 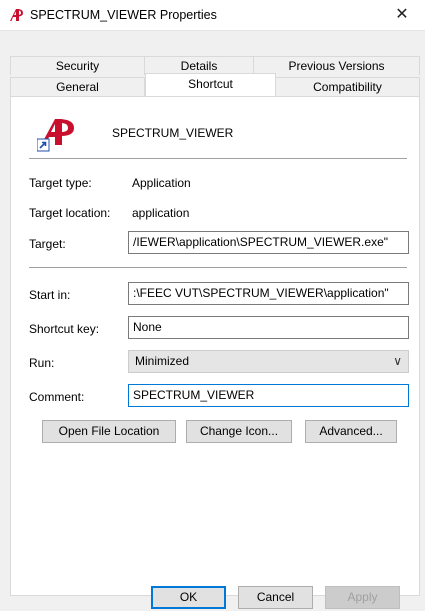 I want to click on run-label: Run:, so click(x=42, y=363).